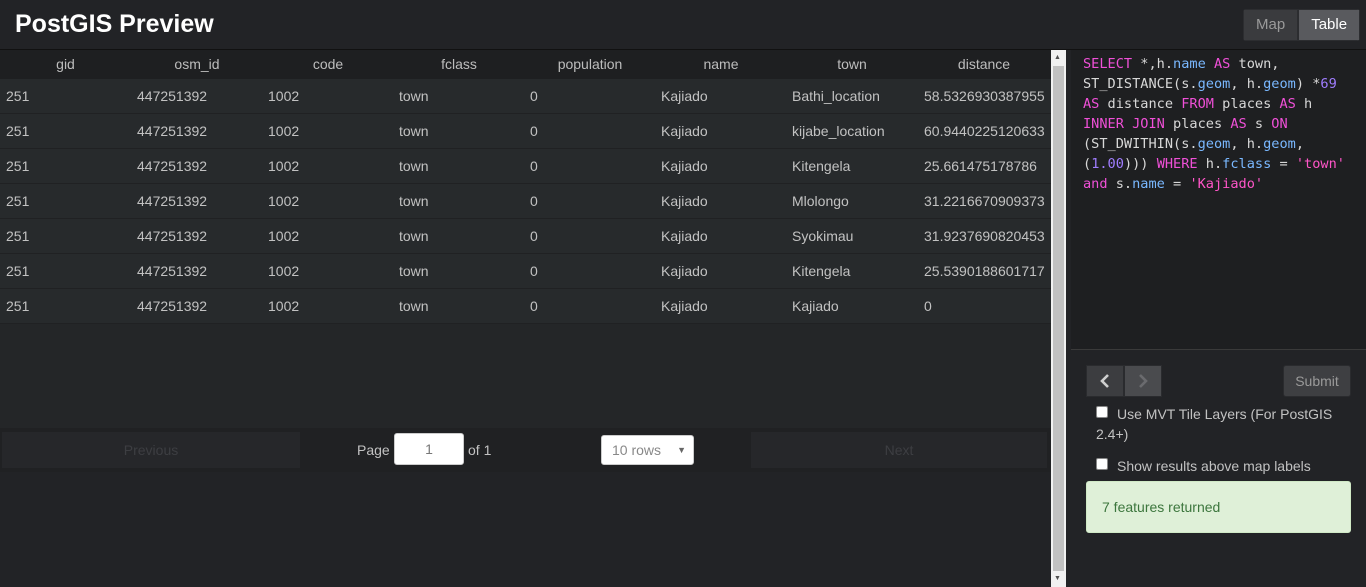 The width and height of the screenshot is (1366, 587). What do you see at coordinates (151, 450) in the screenshot?
I see `previous-page-button: Previous` at bounding box center [151, 450].